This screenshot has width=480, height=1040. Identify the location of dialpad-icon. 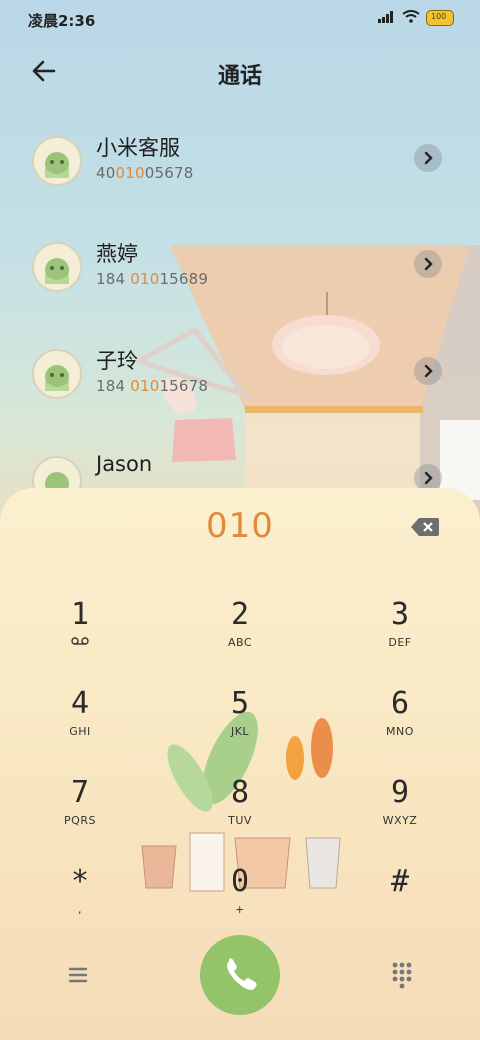
(402, 975).